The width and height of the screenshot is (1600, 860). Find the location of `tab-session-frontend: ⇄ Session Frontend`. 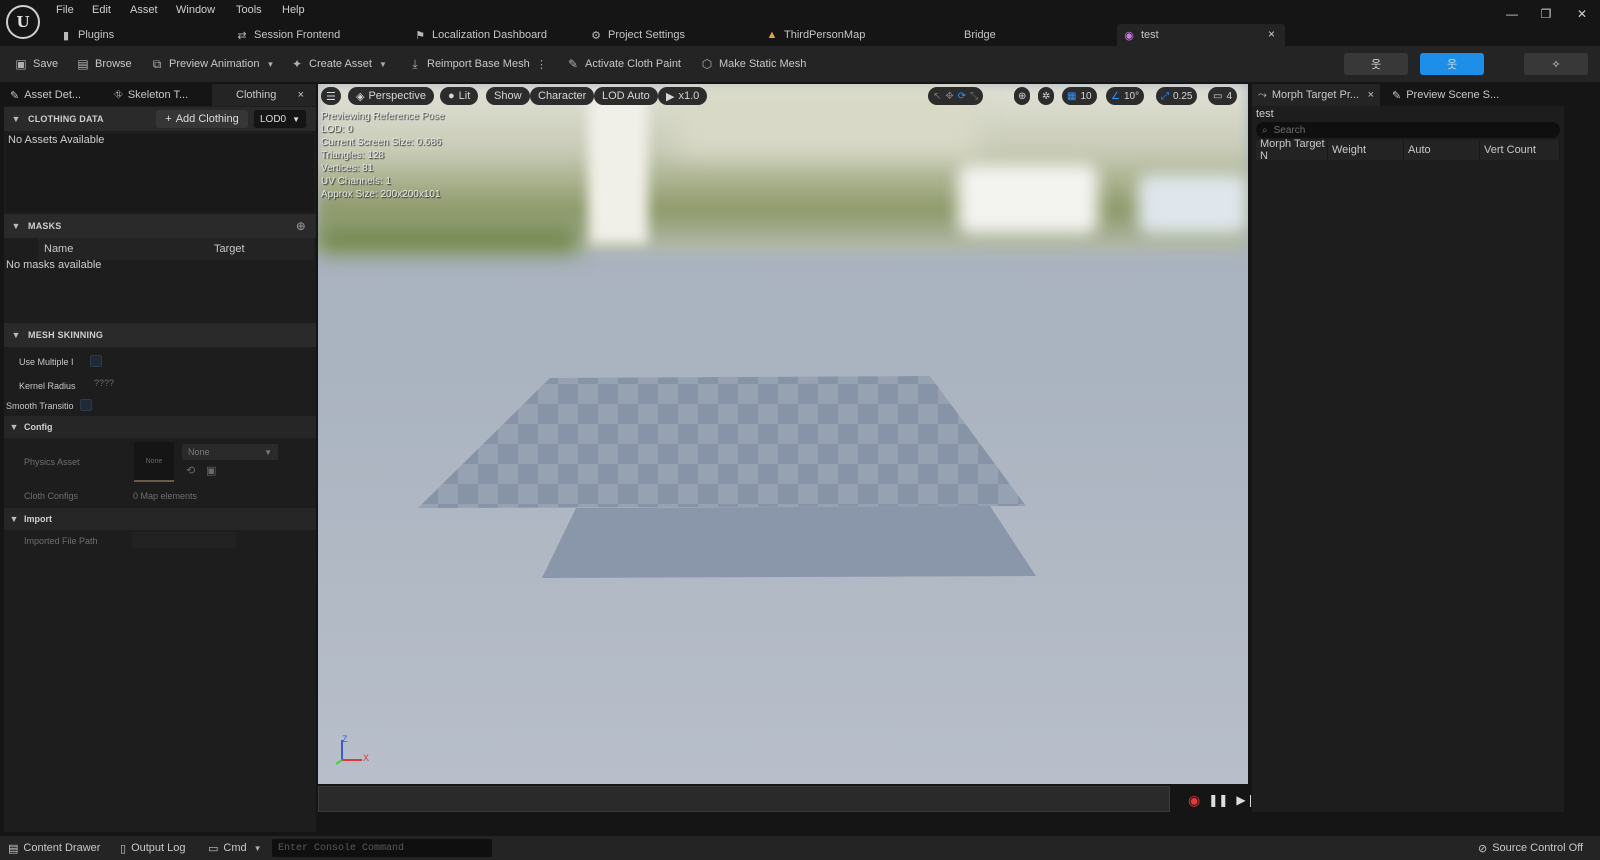

tab-session-frontend: ⇄ Session Frontend is located at coordinates (288, 35).